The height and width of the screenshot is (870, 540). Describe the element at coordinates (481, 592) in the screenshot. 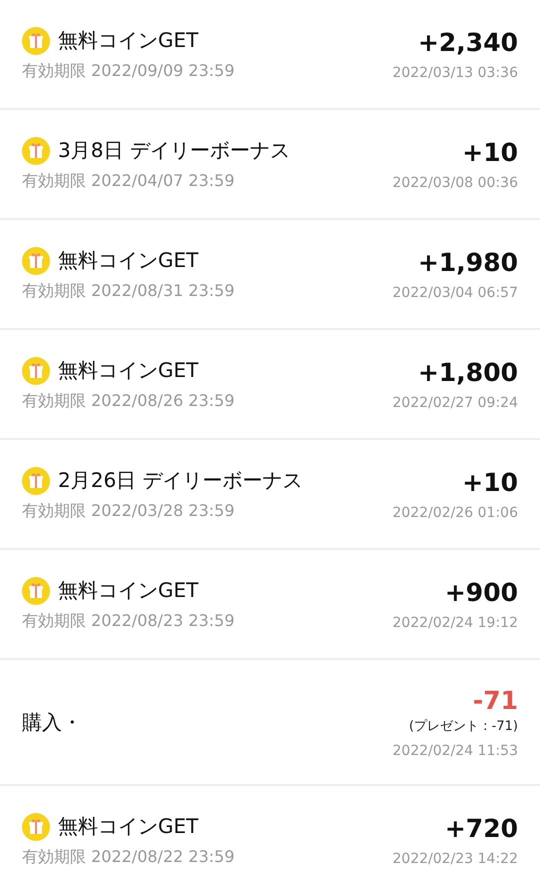

I see `coin-amount: +900` at that location.